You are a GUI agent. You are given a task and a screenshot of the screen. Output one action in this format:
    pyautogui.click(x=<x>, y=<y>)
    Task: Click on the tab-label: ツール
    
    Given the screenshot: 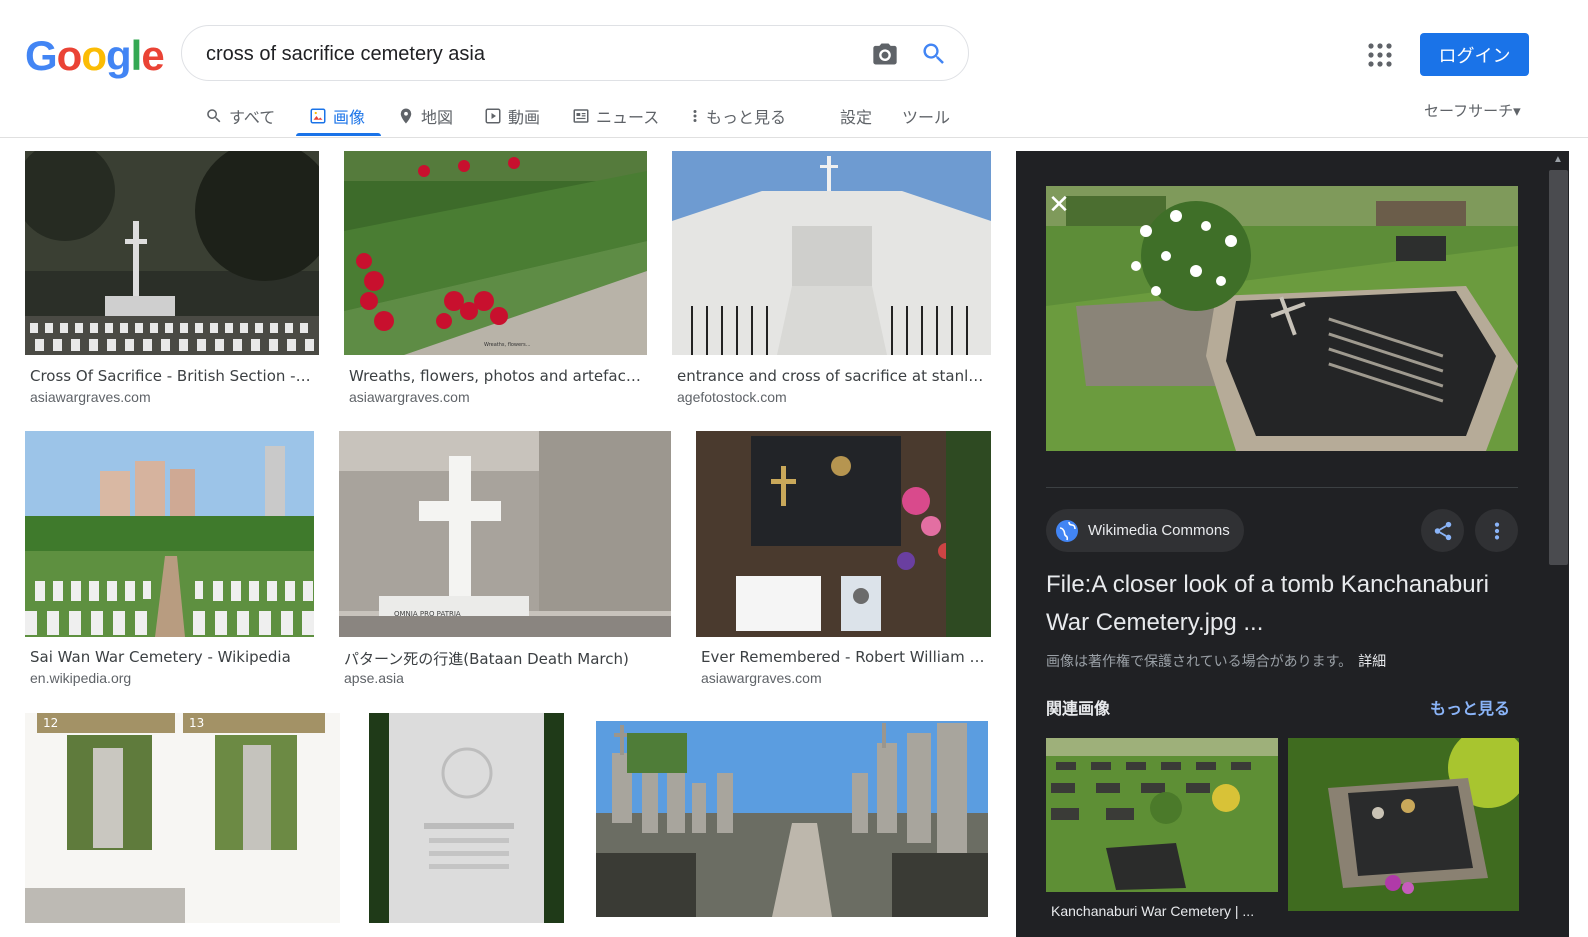 What is the action you would take?
    pyautogui.click(x=926, y=117)
    